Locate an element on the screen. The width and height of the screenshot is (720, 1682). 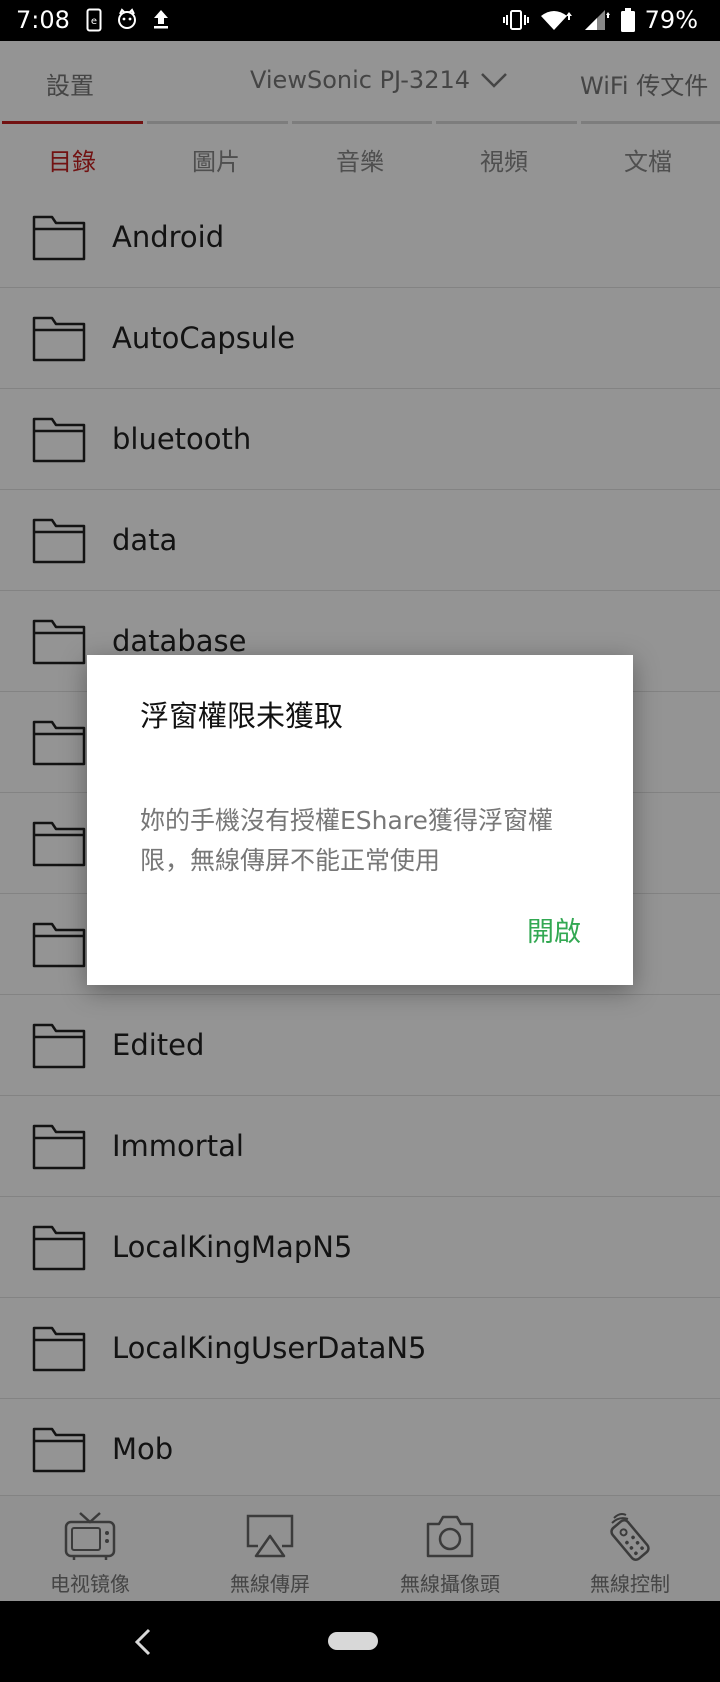
wifi-icon is located at coordinates (556, 20).